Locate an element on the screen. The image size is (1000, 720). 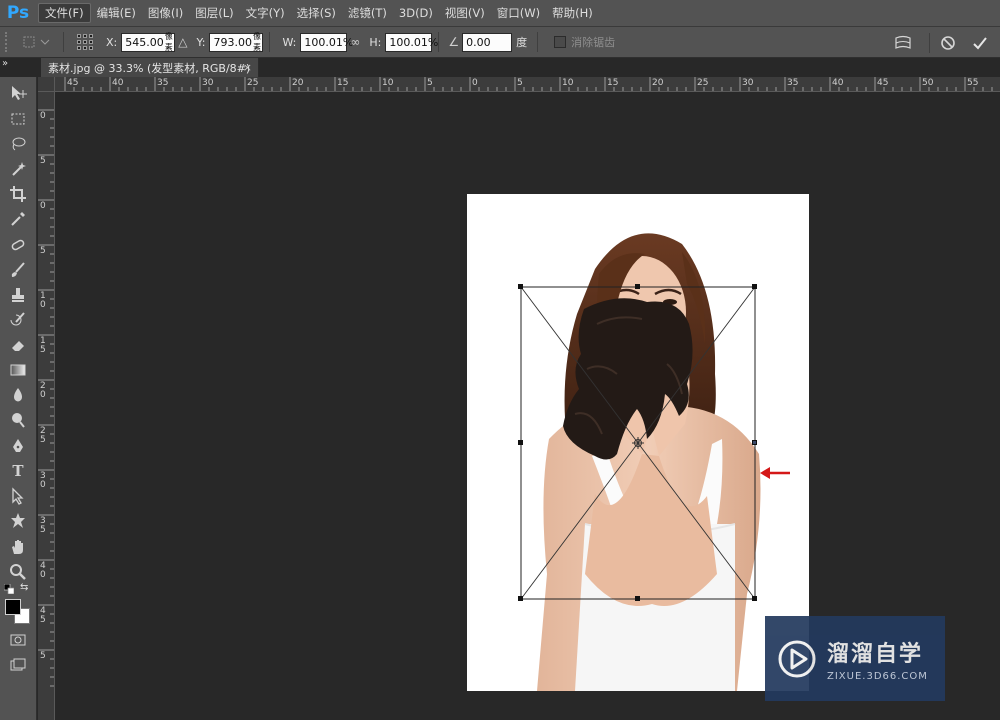
magic-wand-tool-icon is located at coordinates (18, 169).